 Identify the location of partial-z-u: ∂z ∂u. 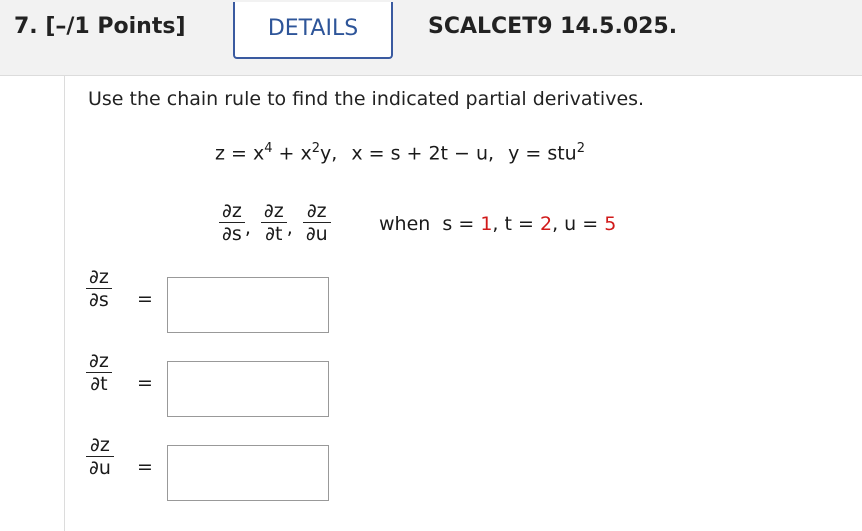
(316, 222).